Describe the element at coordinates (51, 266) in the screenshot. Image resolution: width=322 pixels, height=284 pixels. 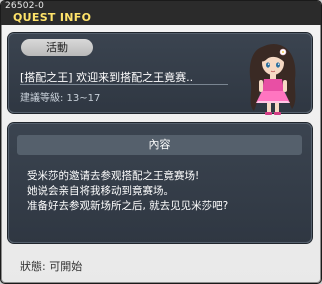
I see `quest-status: 狀態: 可開始` at that location.